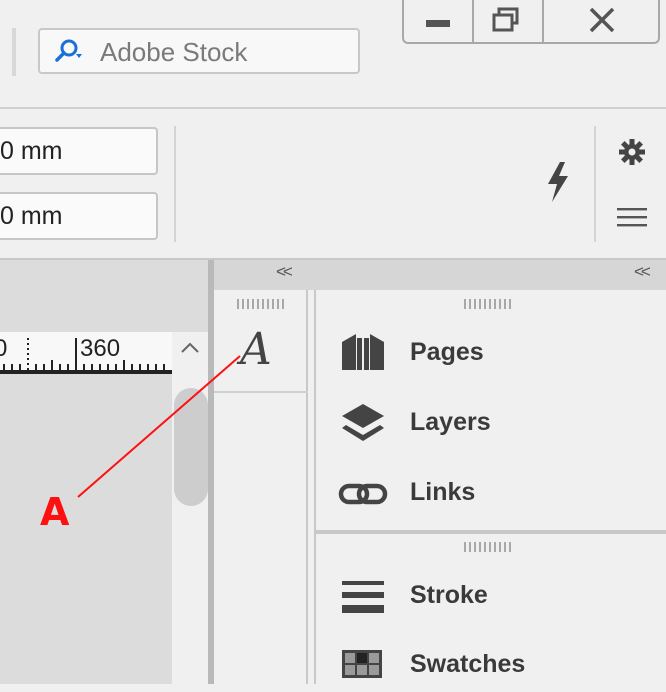 The width and height of the screenshot is (666, 692). I want to click on quick-actions-lightning-icon, so click(557, 182).